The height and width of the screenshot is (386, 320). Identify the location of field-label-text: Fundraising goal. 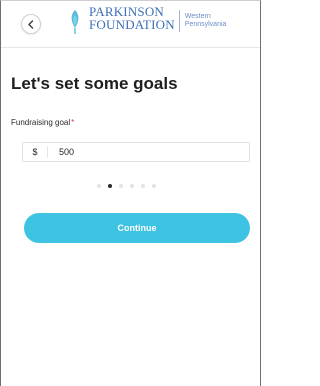
(41, 122).